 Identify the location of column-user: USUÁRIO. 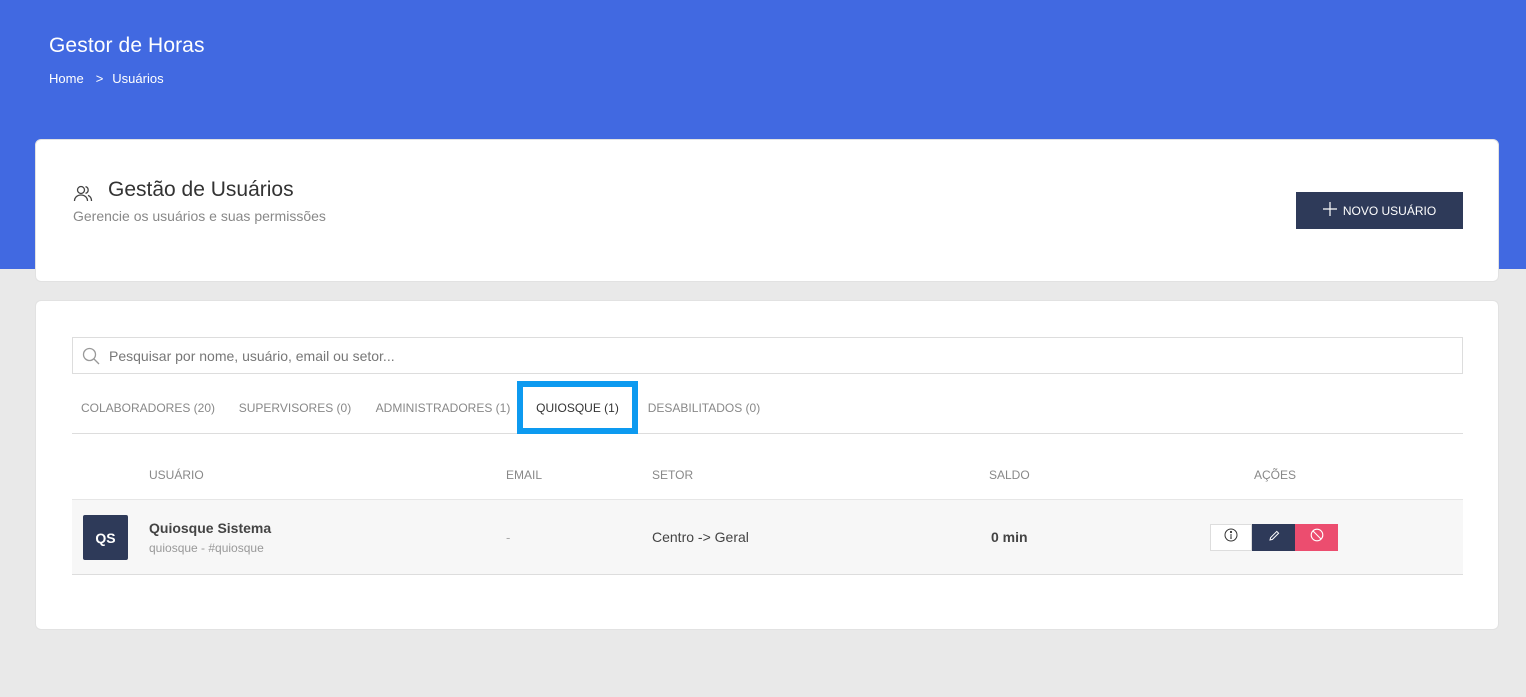
(176, 475).